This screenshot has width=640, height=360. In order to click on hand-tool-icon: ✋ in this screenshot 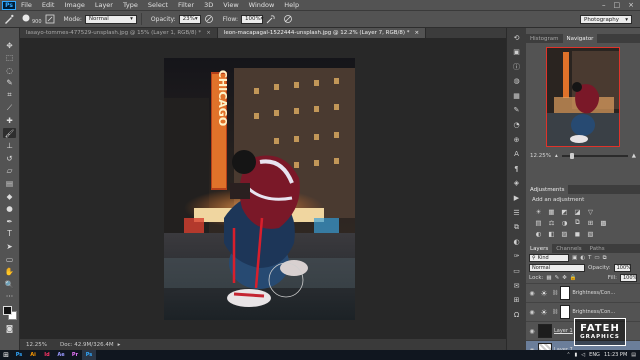, I will do `click(9, 272)`.